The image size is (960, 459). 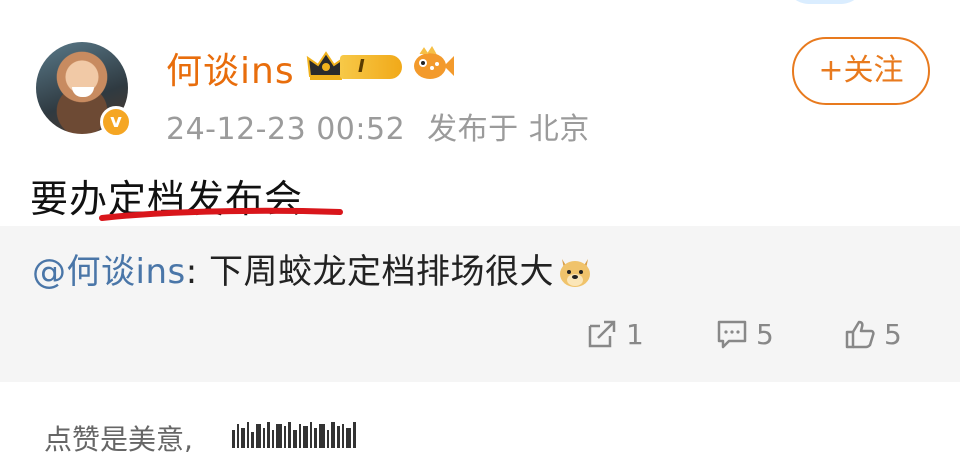 I want to click on comment-button: 5, so click(x=745, y=334).